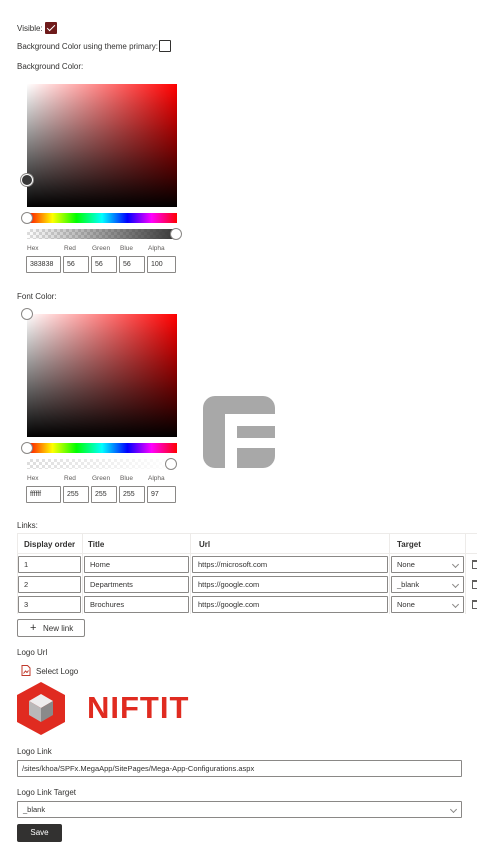  I want to click on logo-link-target-value: _blank, so click(34, 809).